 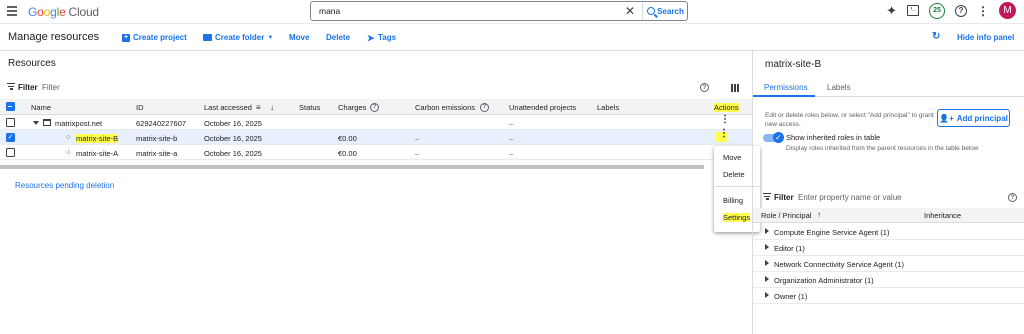 What do you see at coordinates (608, 107) in the screenshot?
I see `column-header-labels: Labels` at bounding box center [608, 107].